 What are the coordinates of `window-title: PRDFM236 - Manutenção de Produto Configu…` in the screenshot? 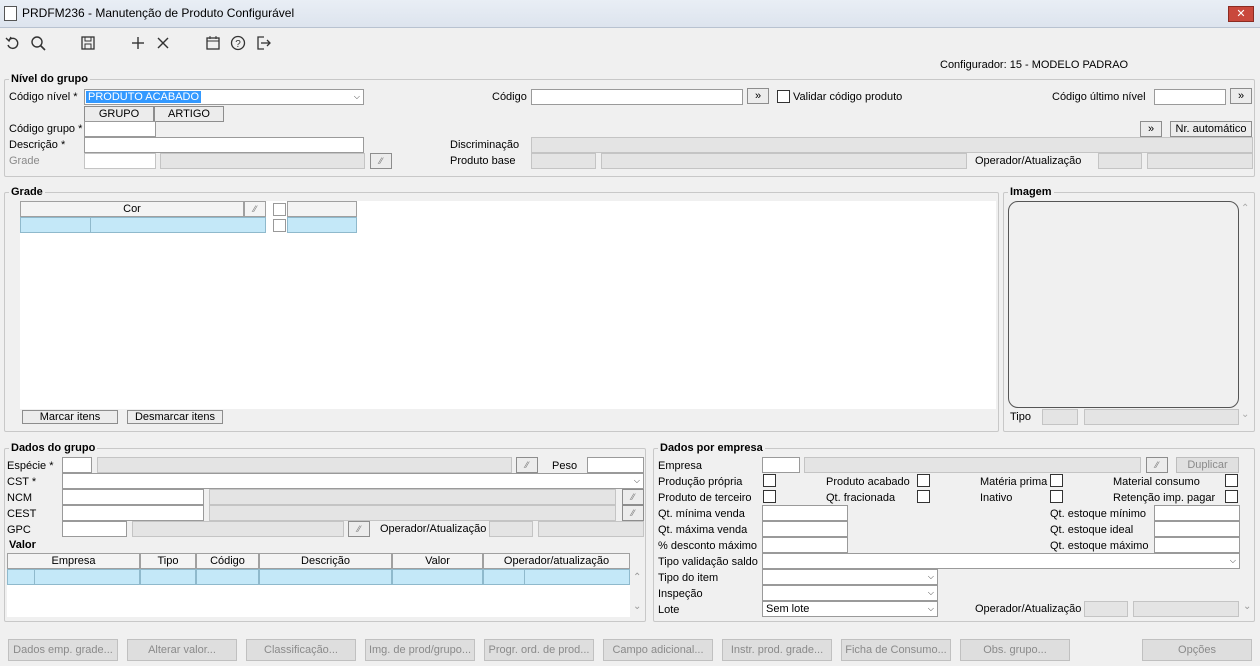 It's located at (158, 13).